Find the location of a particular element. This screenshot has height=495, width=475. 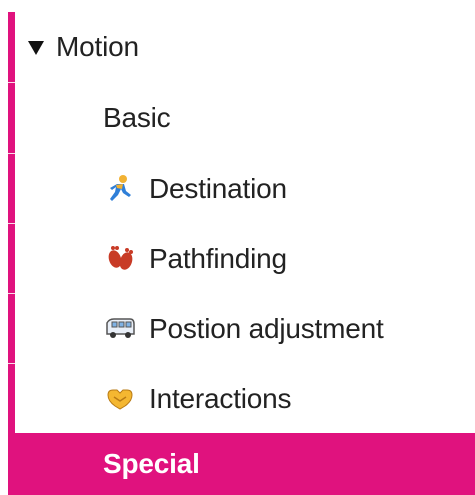

tree-item-position-adjustment: Postion adjustment is located at coordinates (241, 329).